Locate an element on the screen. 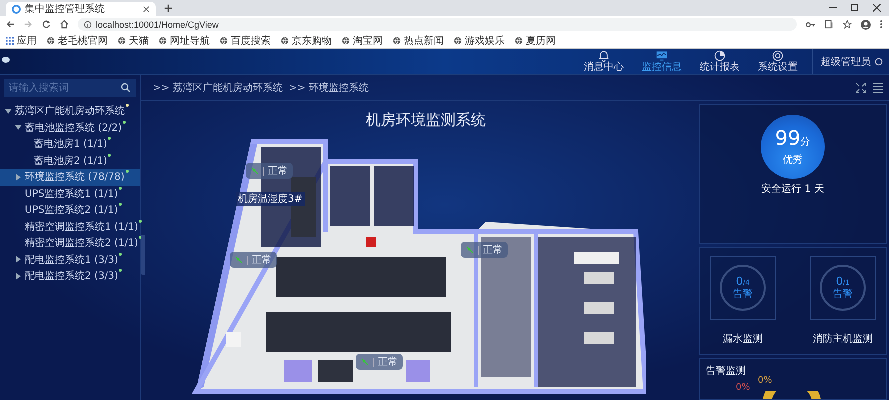  score-circle: 99分 优秀 is located at coordinates (793, 147).